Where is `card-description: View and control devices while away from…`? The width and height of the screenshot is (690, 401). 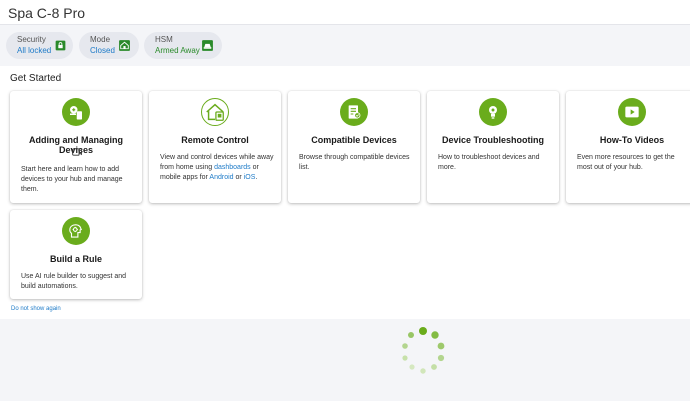
card-description: View and control devices while away from… is located at coordinates (217, 168).